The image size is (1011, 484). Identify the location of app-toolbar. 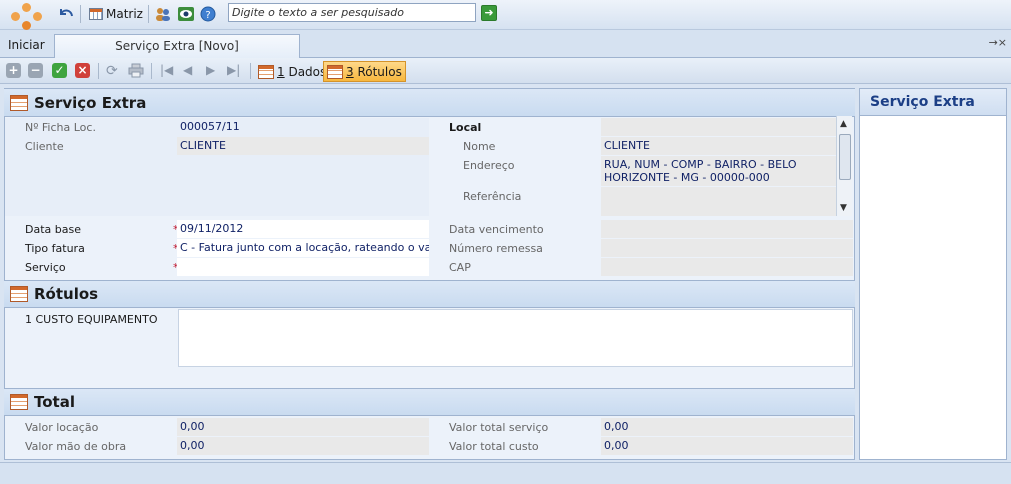
(505, 15).